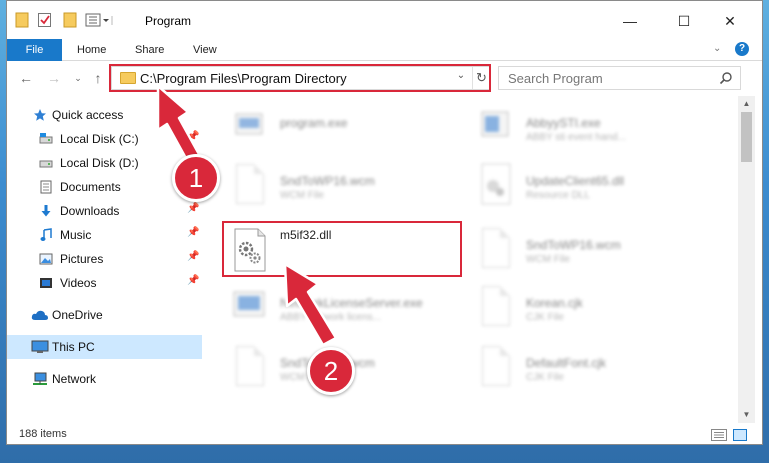  What do you see at coordinates (90, 211) in the screenshot?
I see `nav-label: Downloads` at bounding box center [90, 211].